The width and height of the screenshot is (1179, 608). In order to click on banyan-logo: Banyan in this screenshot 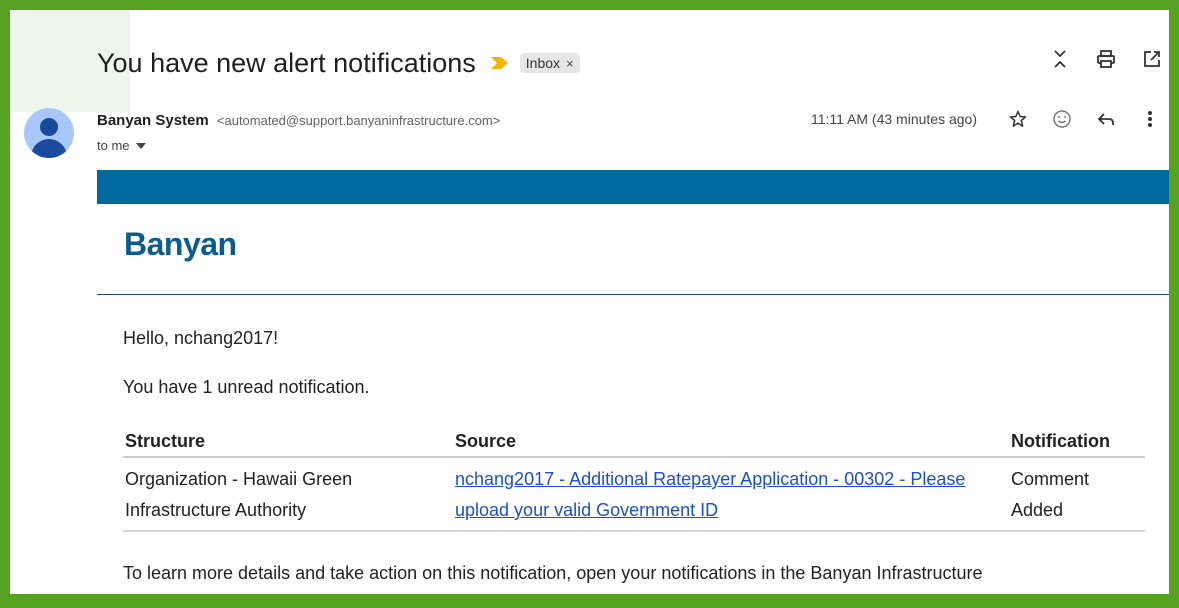, I will do `click(180, 244)`.